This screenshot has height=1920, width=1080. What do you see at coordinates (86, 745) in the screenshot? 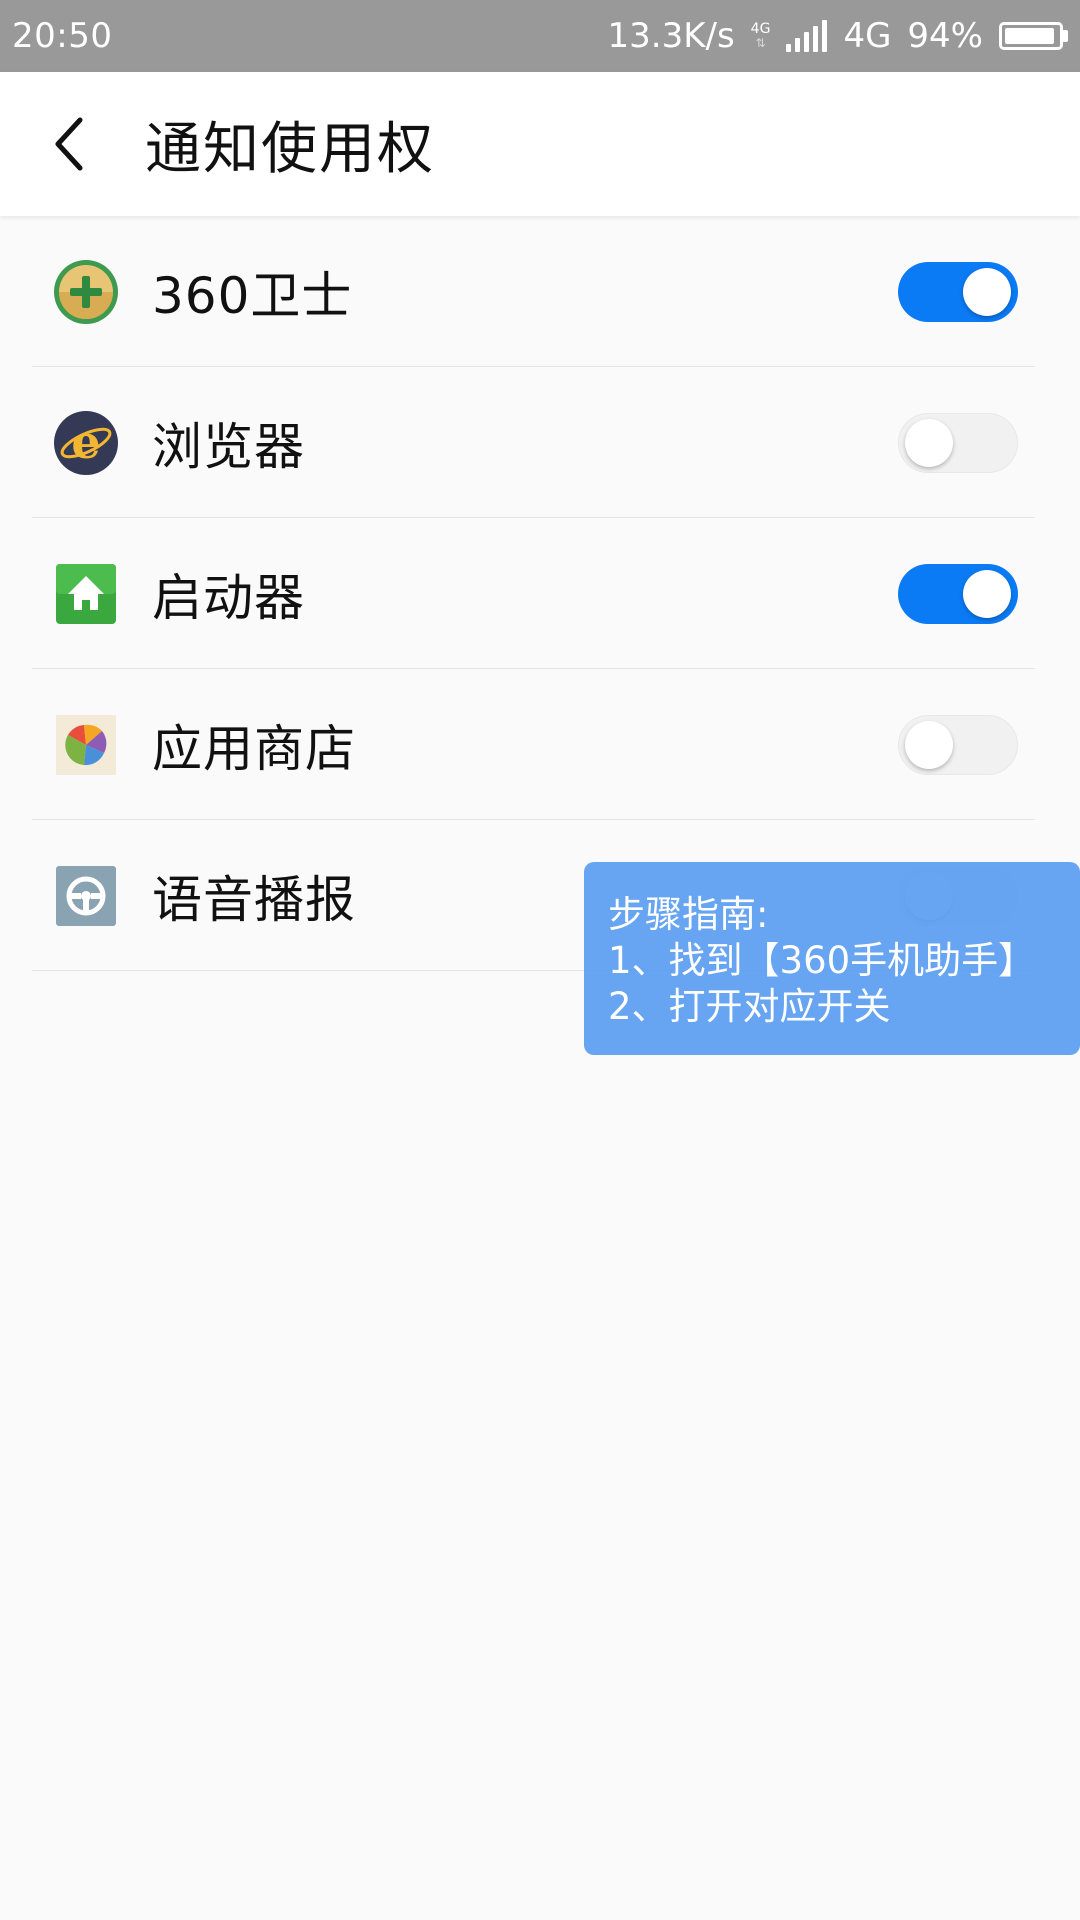
I see `app-store-icon` at bounding box center [86, 745].